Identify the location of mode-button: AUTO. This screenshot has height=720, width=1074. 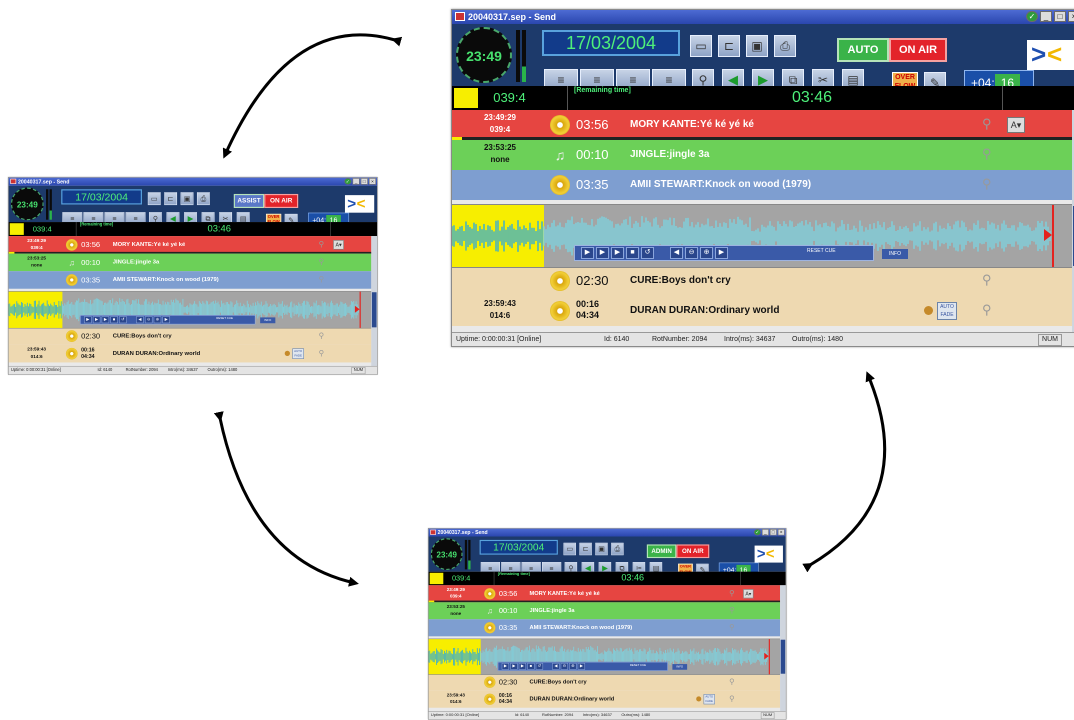
(863, 50).